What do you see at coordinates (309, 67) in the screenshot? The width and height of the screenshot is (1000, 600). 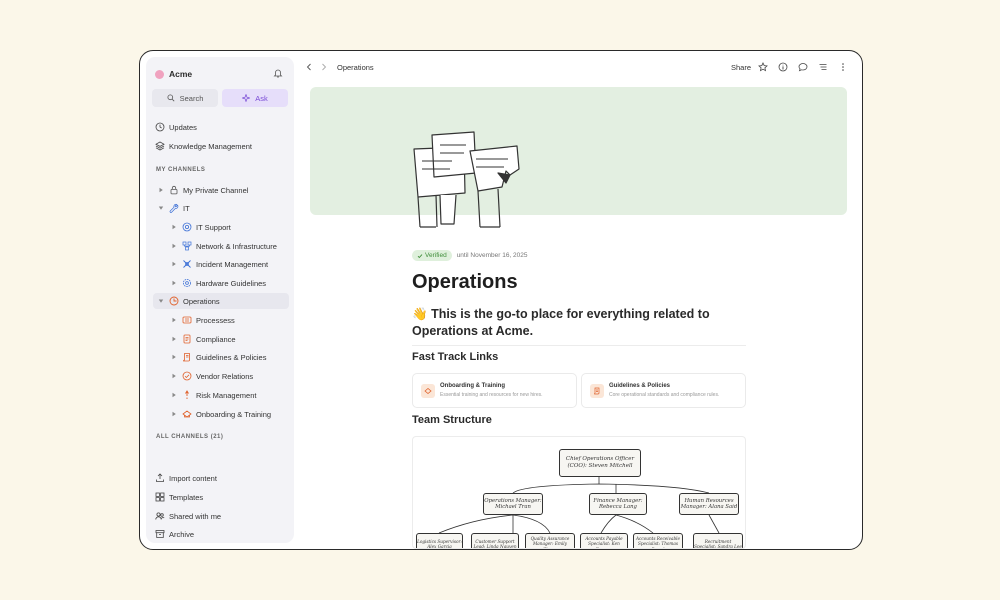 I see `back-arrow-icon` at bounding box center [309, 67].